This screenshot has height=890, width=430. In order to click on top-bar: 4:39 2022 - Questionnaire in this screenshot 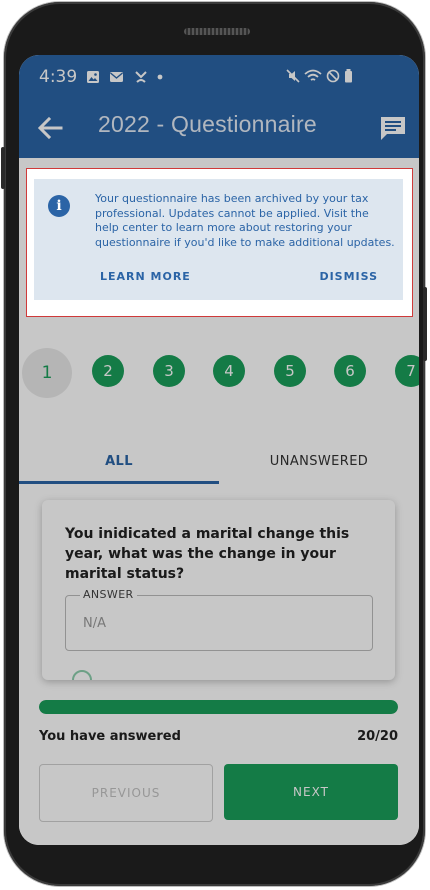, I will do `click(219, 106)`.